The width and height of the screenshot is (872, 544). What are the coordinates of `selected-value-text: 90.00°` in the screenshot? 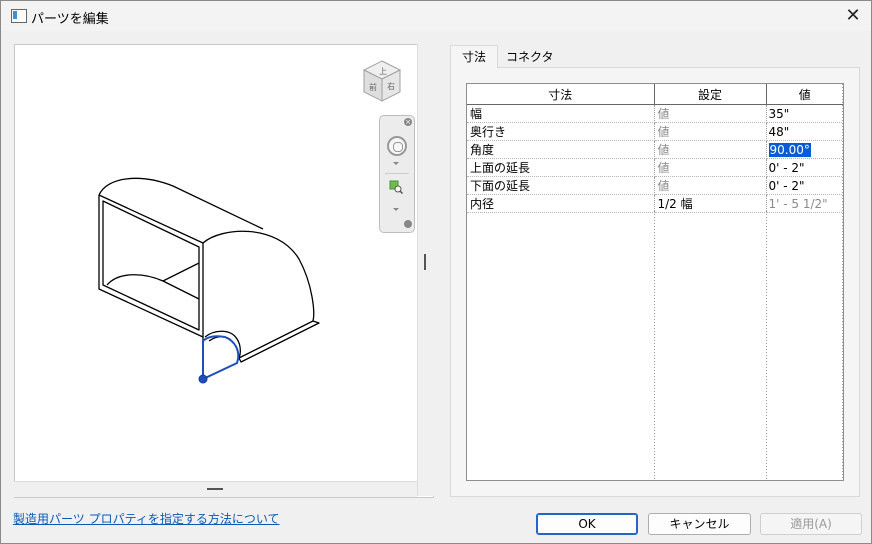 It's located at (789, 149).